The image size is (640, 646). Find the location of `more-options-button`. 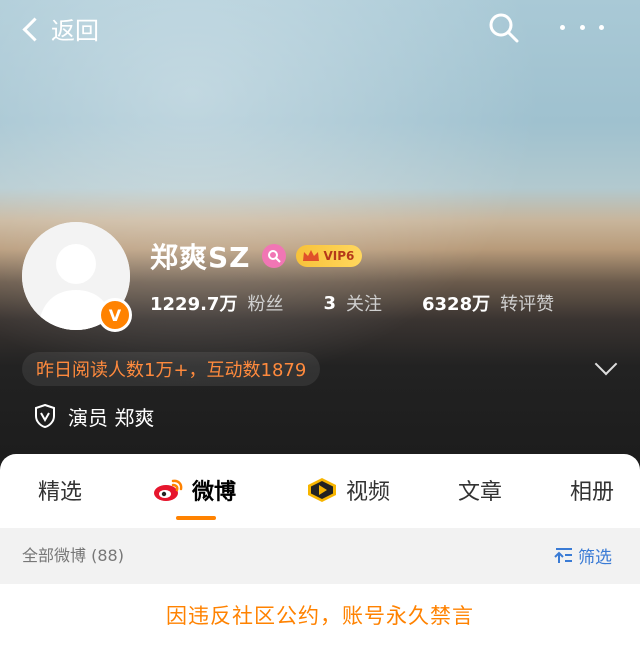

more-options-button is located at coordinates (582, 27).